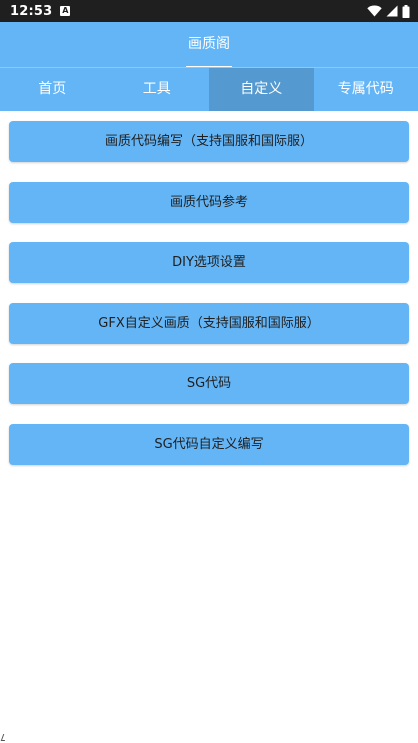 This screenshot has height=743, width=418. What do you see at coordinates (209, 202) in the screenshot?
I see `quality-code-reference-button: 画质代码参考` at bounding box center [209, 202].